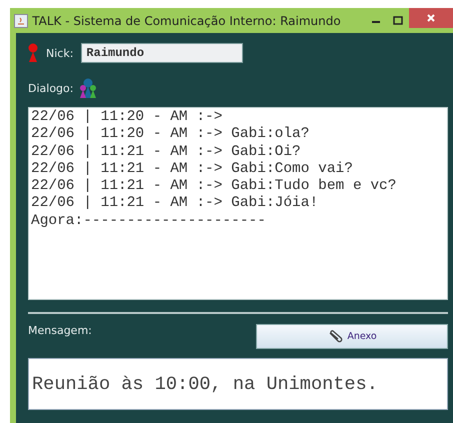 The height and width of the screenshot is (423, 453). I want to click on dialog-line: 22/06 | 11:20 - AM :->, so click(127, 117).